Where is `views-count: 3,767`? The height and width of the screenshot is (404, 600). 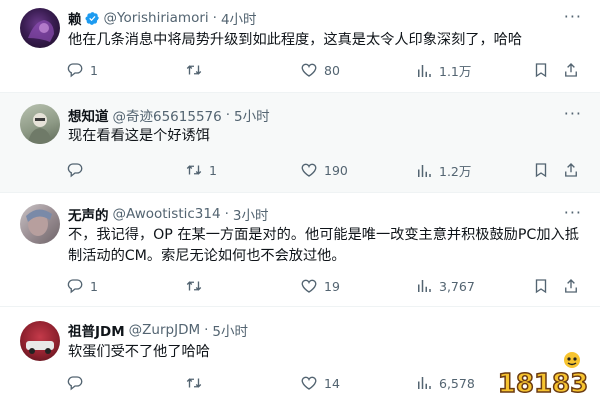 views-count: 3,767 is located at coordinates (457, 286).